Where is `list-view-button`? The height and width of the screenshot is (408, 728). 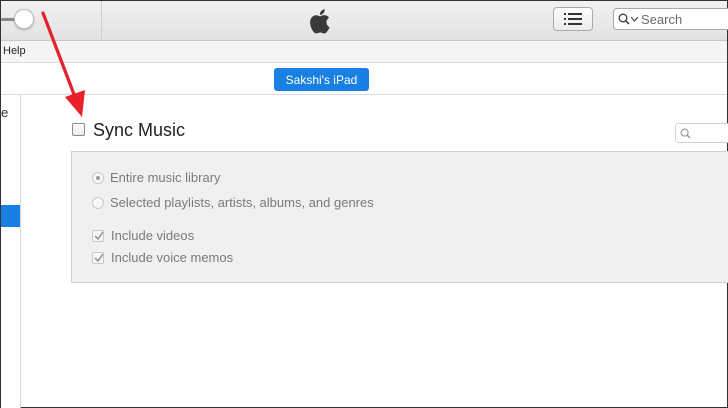 list-view-button is located at coordinates (573, 19).